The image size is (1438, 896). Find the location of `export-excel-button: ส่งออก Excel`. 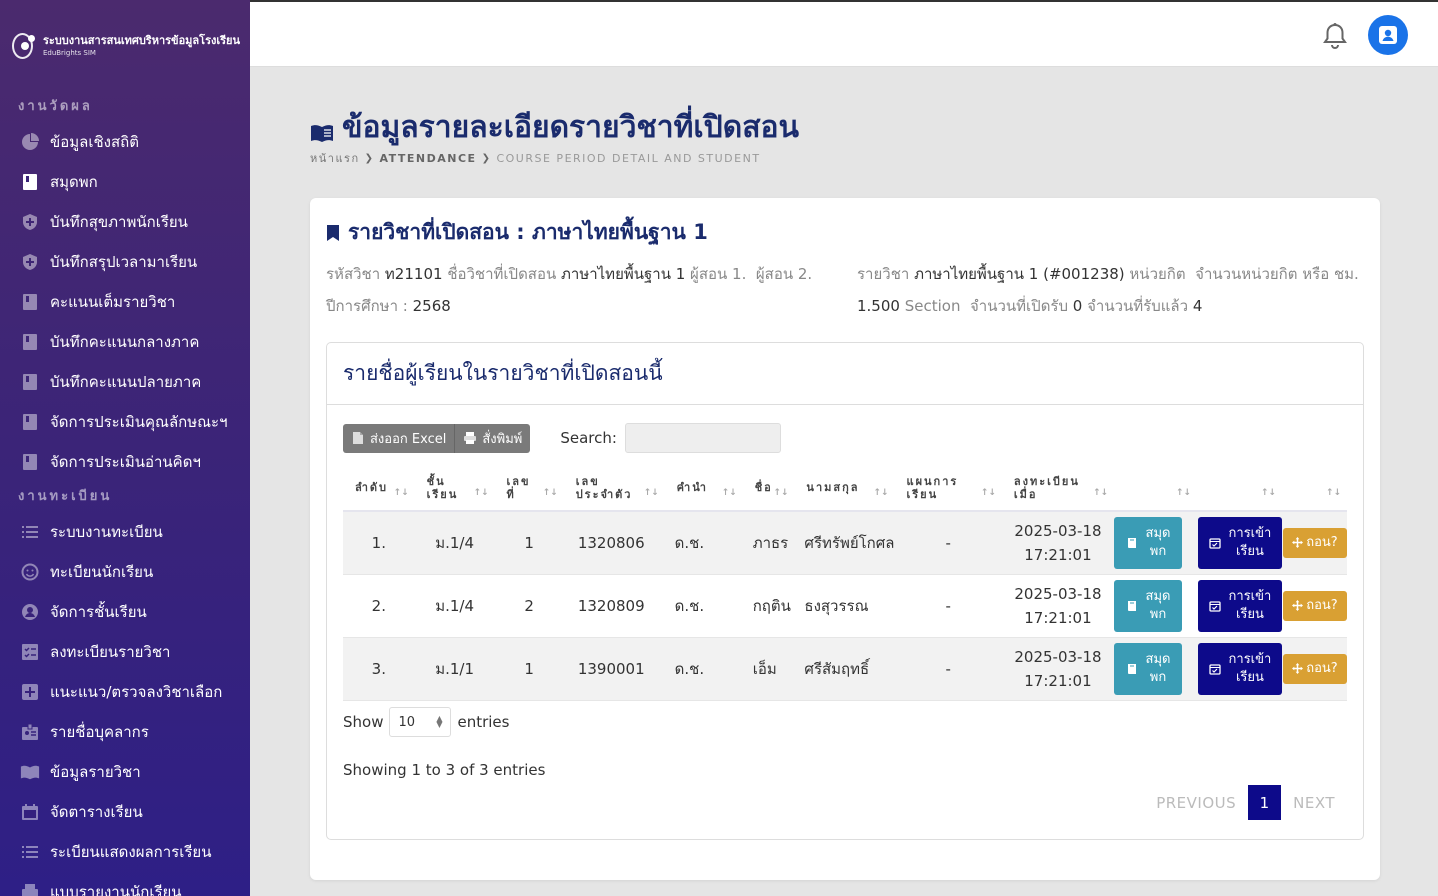

export-excel-button: ส่งออก Excel is located at coordinates (398, 438).